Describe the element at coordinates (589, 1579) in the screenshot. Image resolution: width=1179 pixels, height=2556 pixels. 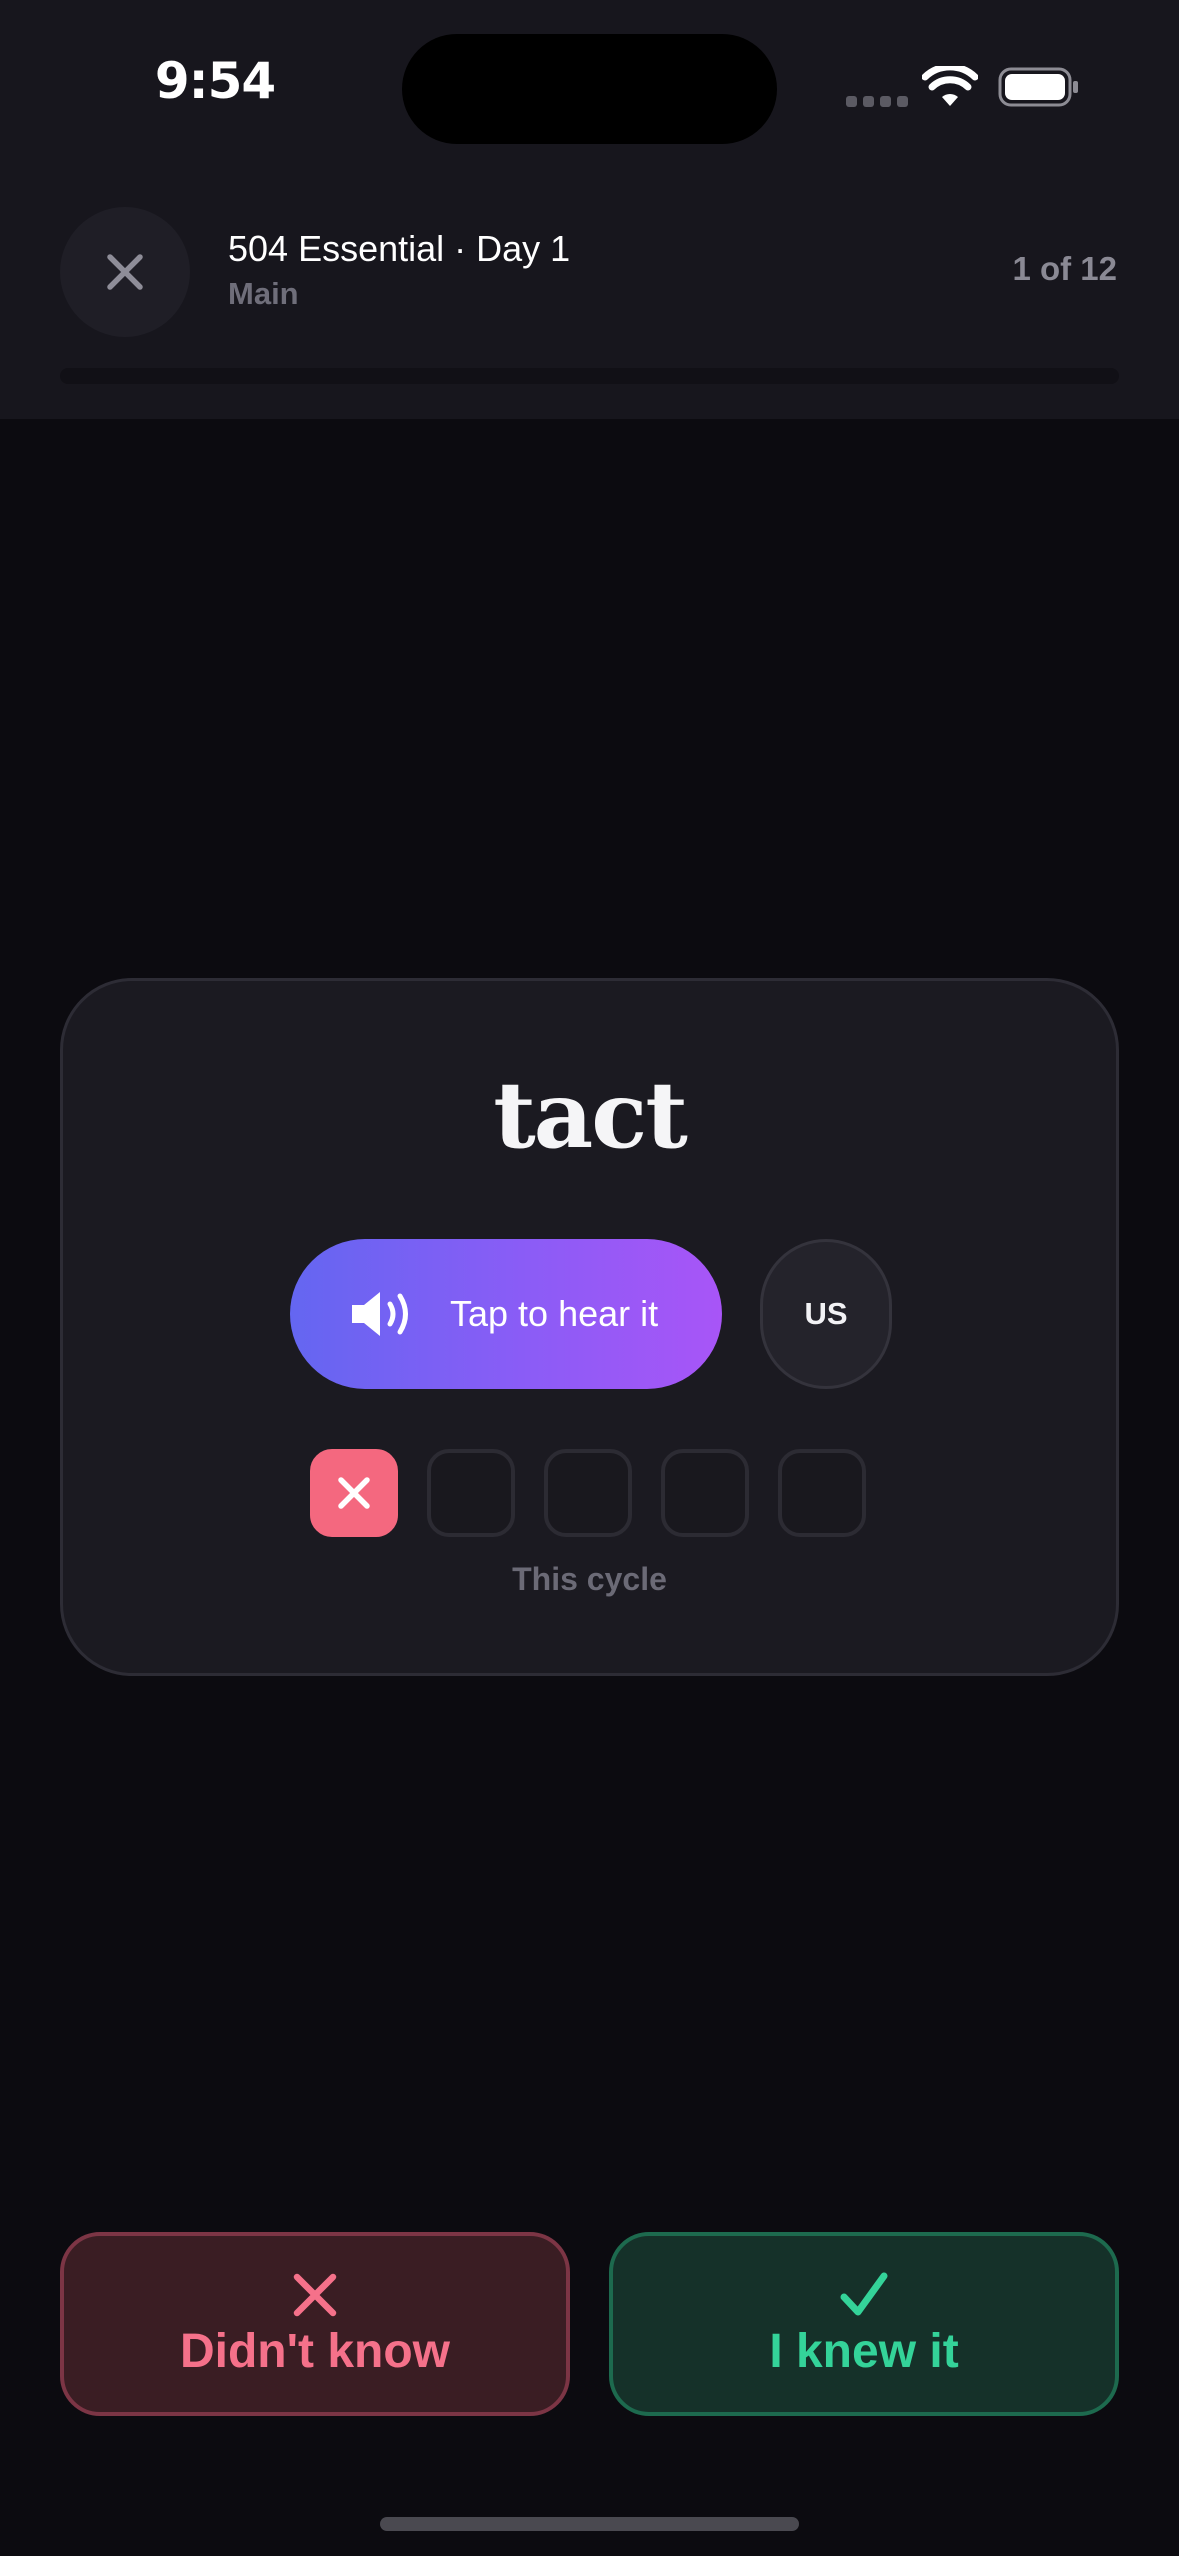
I see `cycle-label: This cycle` at that location.